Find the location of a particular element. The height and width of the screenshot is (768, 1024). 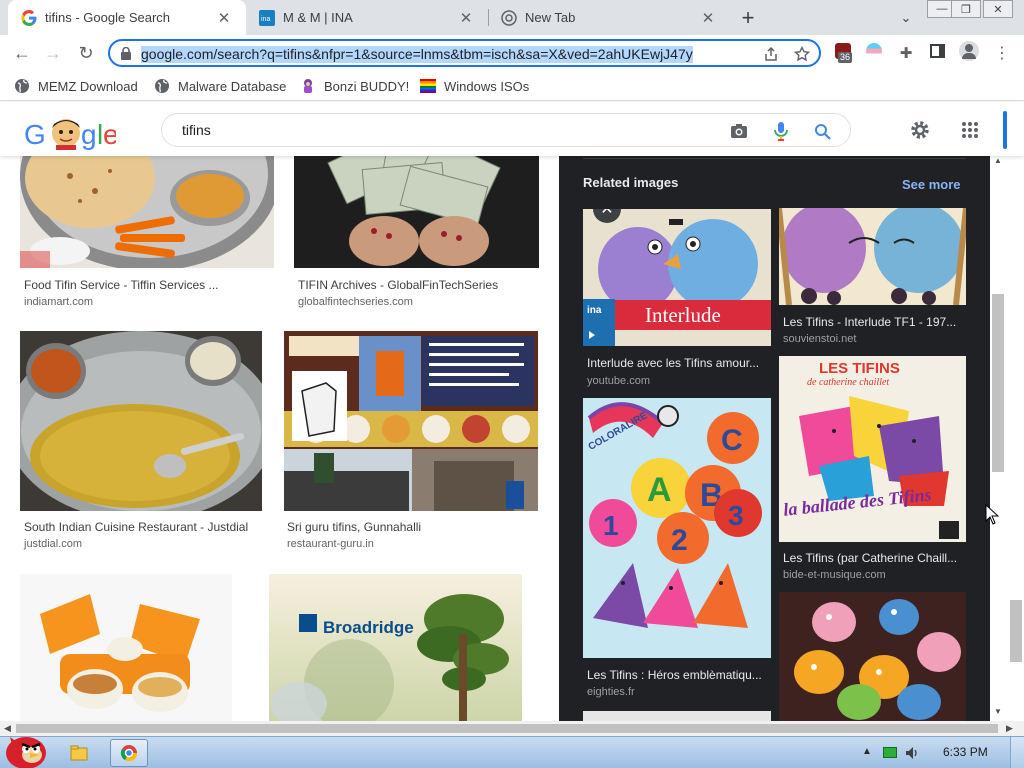

broadridge-logo-text: Broadridge is located at coordinates (368, 627).